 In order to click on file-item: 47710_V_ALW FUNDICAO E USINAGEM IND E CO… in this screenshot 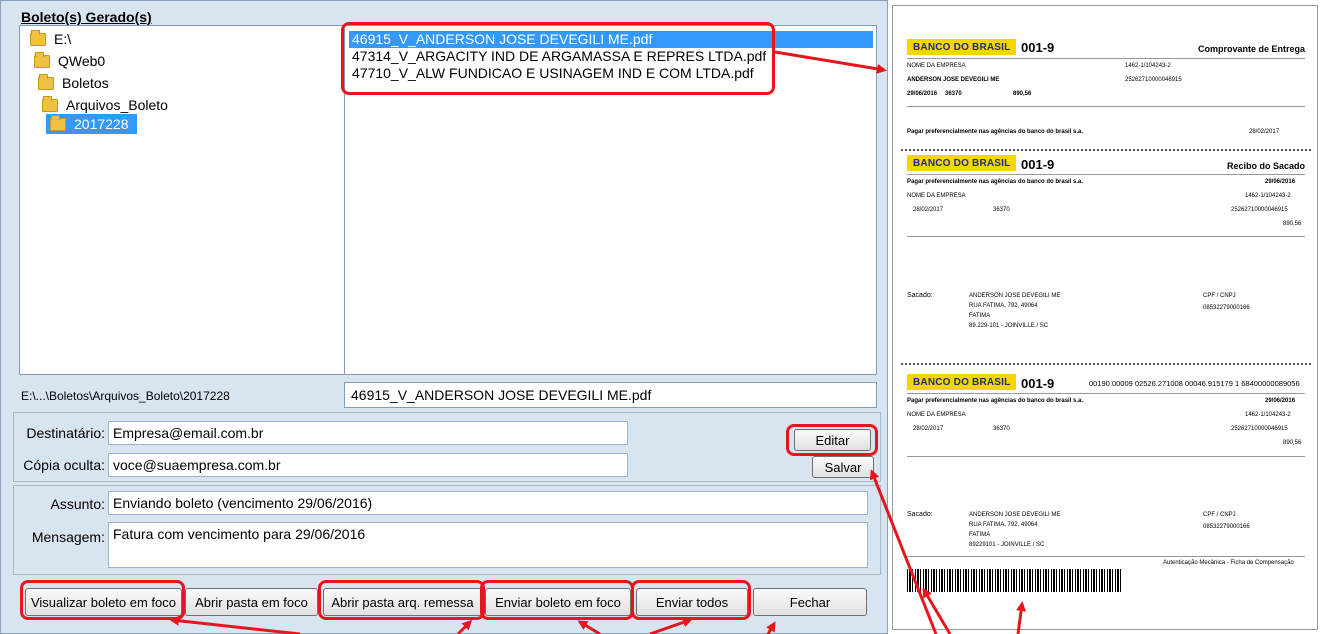, I will do `click(553, 73)`.